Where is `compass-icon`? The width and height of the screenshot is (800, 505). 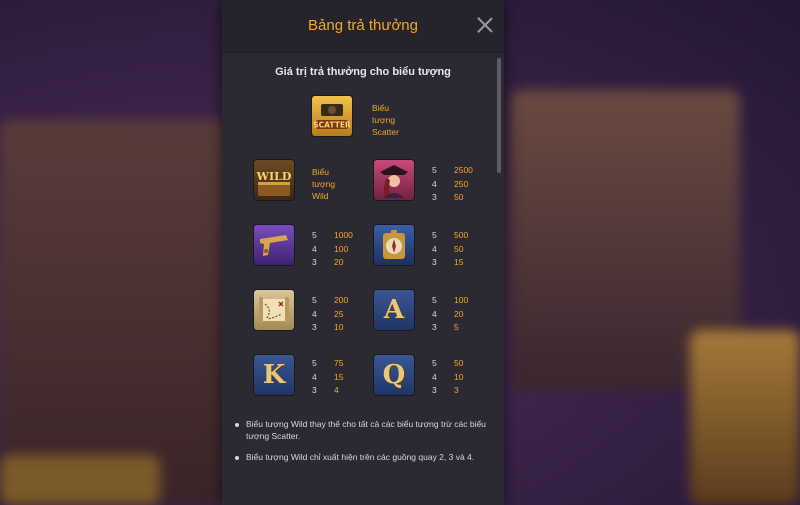
compass-icon is located at coordinates (394, 245).